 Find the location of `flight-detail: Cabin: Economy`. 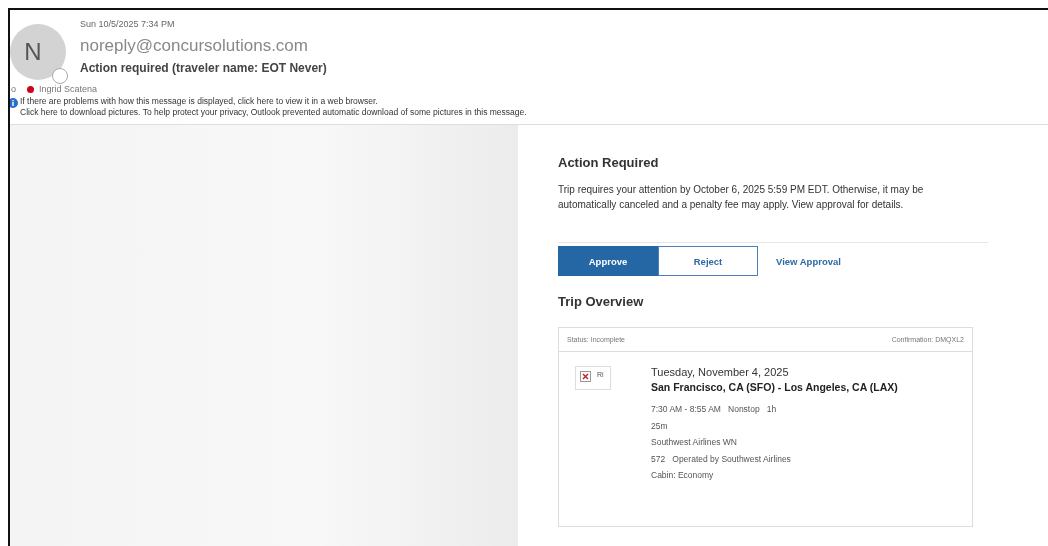

flight-detail: Cabin: Economy is located at coordinates (683, 475).